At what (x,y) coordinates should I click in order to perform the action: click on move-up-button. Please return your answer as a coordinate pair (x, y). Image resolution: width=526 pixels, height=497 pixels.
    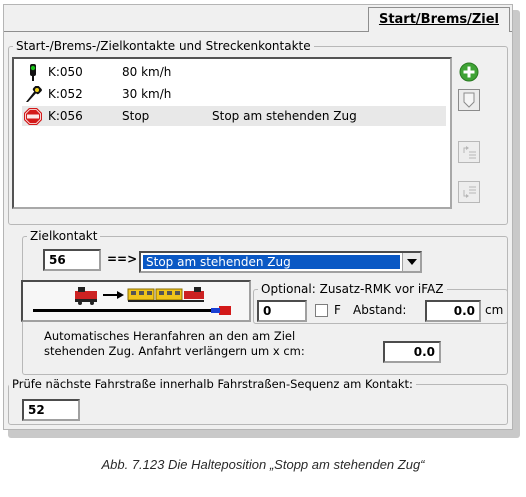
    Looking at the image, I should click on (469, 152).